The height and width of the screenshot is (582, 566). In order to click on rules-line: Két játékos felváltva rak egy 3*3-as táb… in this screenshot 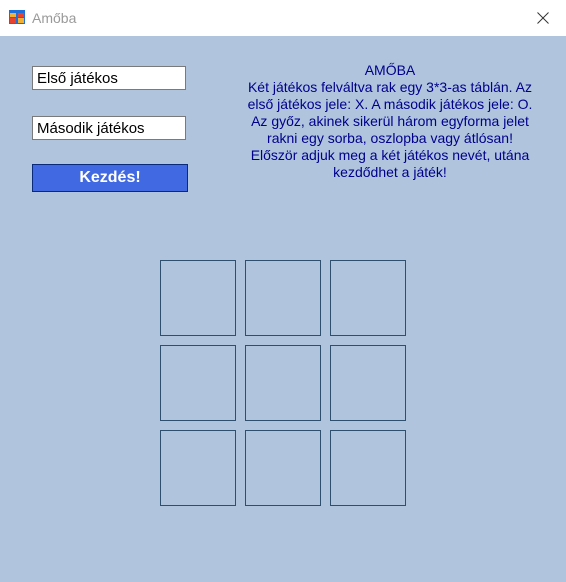, I will do `click(390, 87)`.